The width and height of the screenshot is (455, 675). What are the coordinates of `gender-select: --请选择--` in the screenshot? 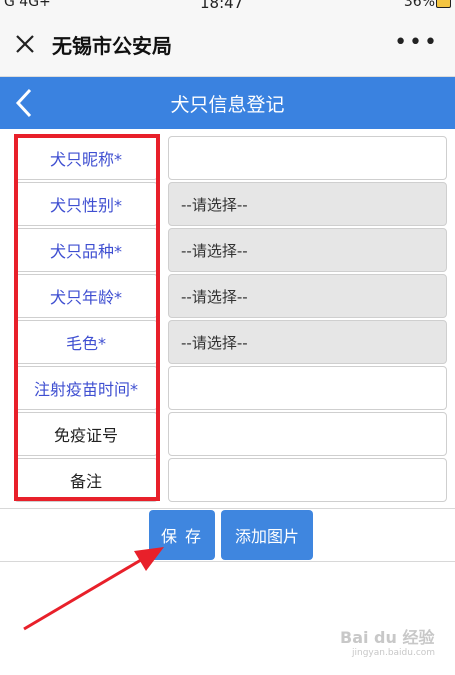 It's located at (307, 204).